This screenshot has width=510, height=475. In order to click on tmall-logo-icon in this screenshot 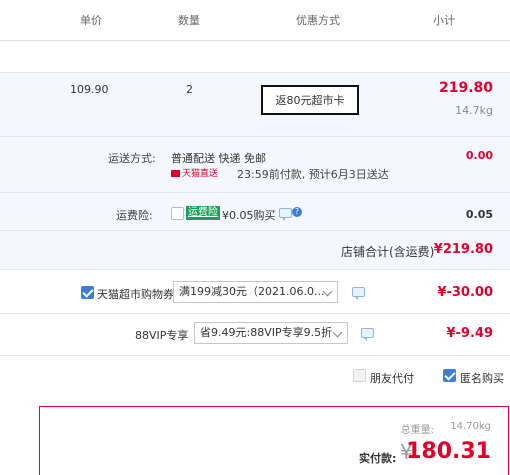, I will do `click(175, 173)`.